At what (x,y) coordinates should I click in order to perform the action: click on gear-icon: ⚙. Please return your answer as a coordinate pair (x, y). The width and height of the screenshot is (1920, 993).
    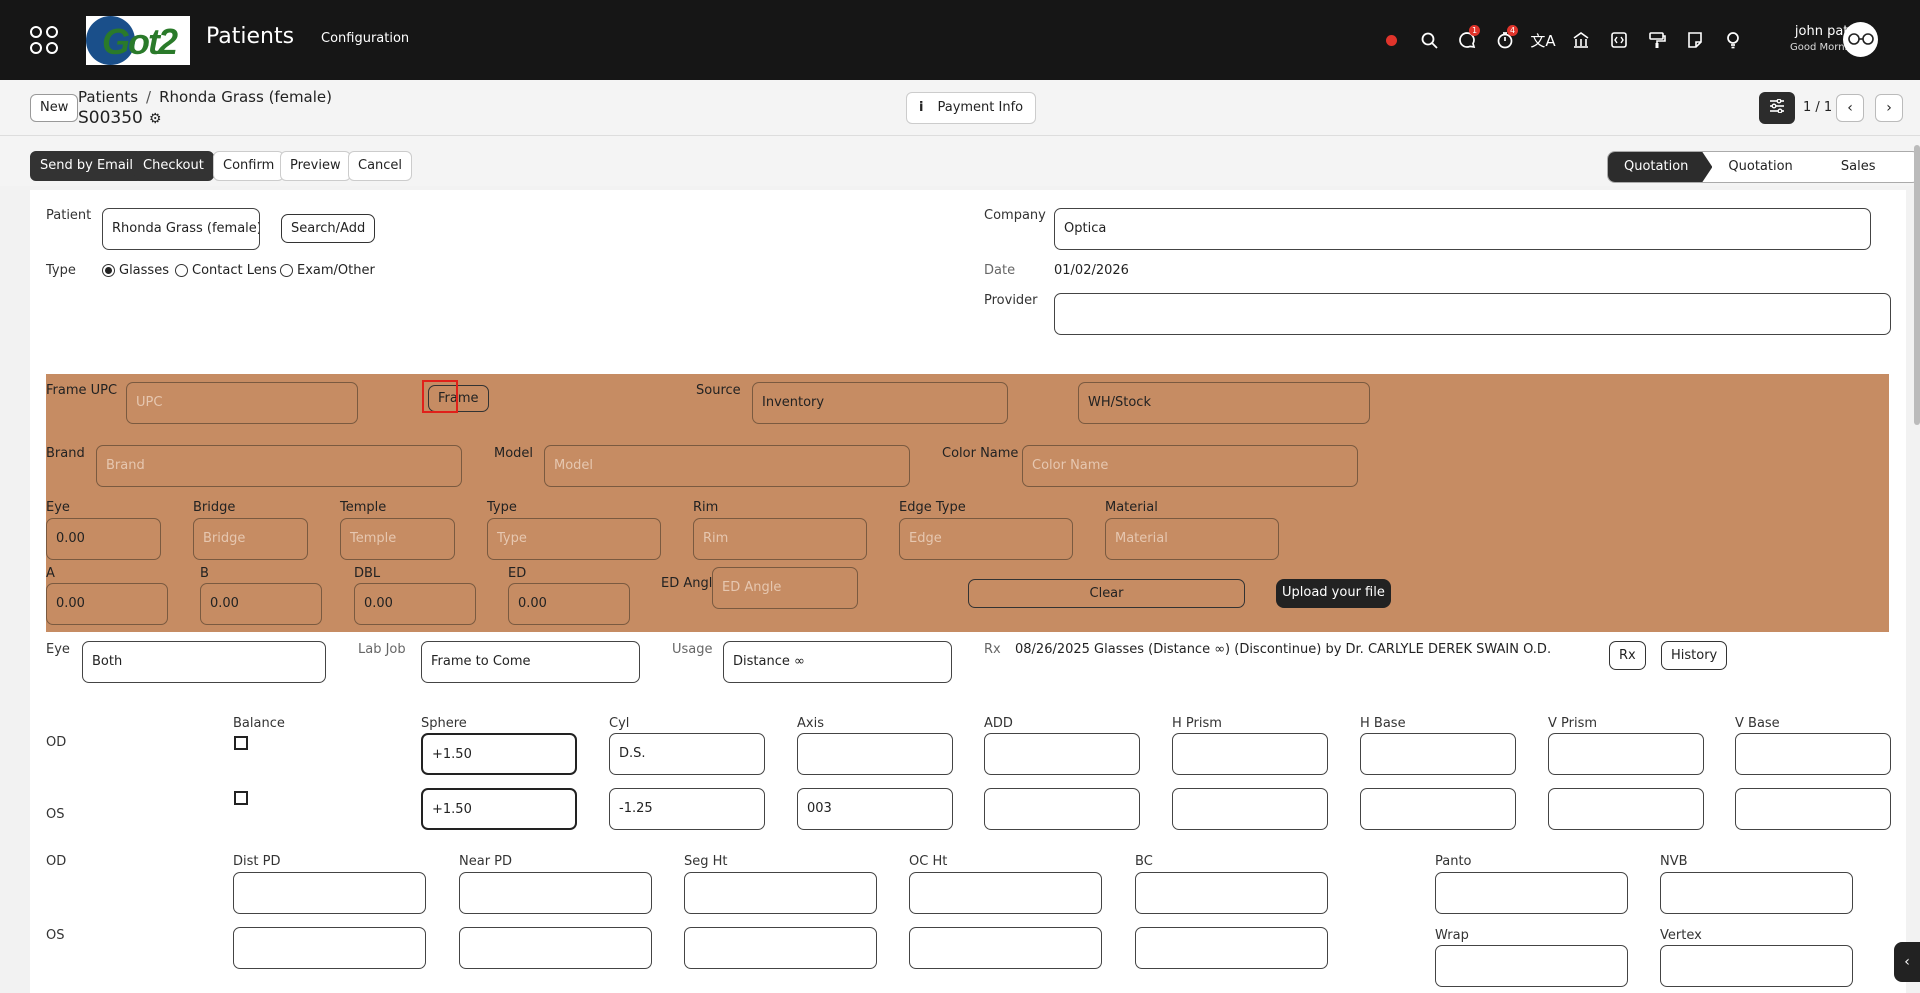
    Looking at the image, I should click on (155, 119).